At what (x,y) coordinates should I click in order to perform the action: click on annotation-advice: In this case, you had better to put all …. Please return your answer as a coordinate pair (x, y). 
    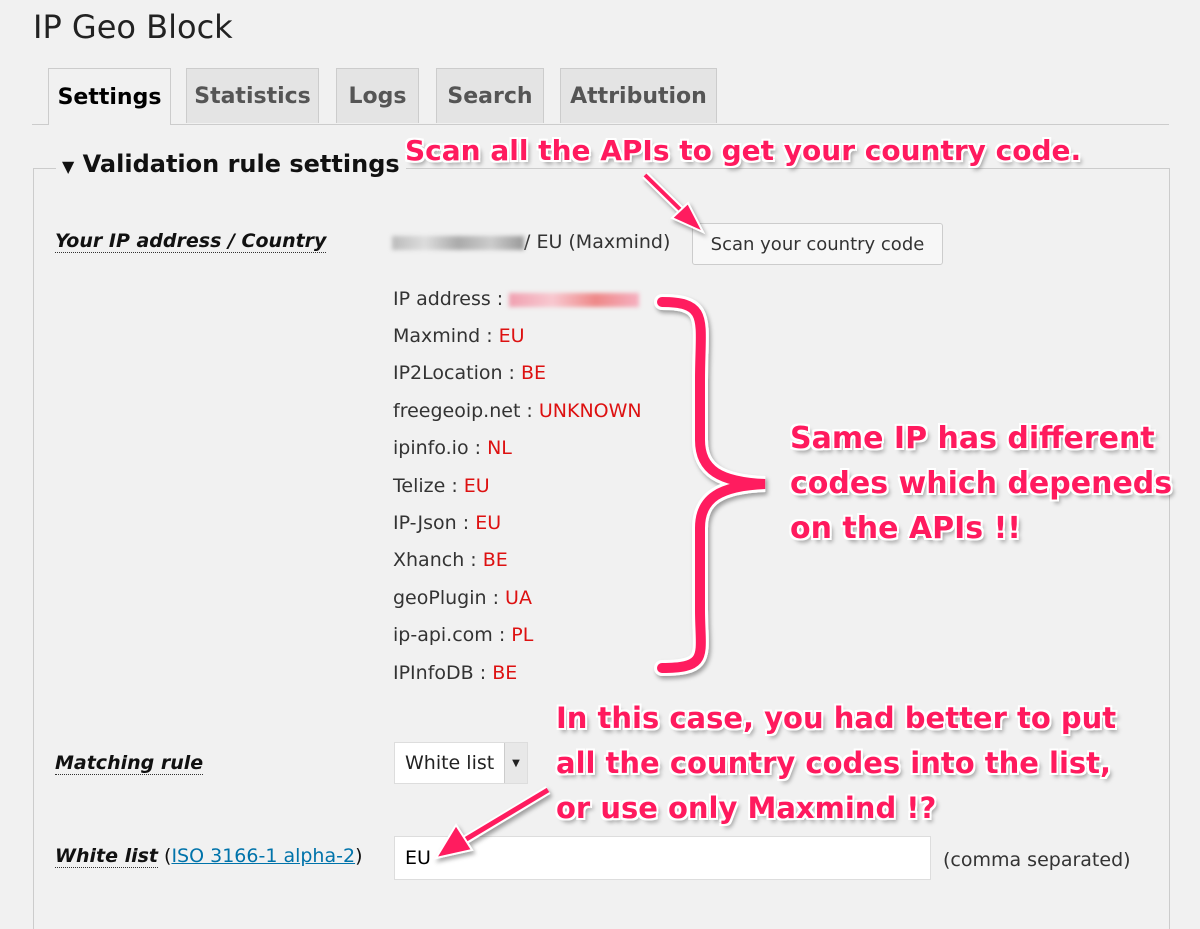
    Looking at the image, I should click on (836, 763).